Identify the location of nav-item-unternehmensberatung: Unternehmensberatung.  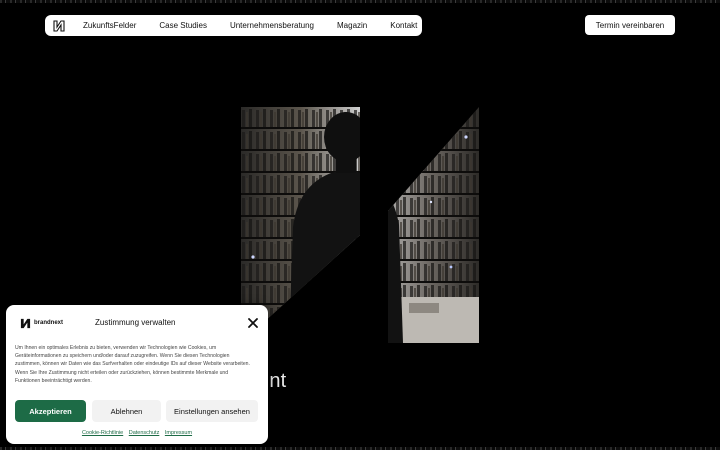
(272, 25).